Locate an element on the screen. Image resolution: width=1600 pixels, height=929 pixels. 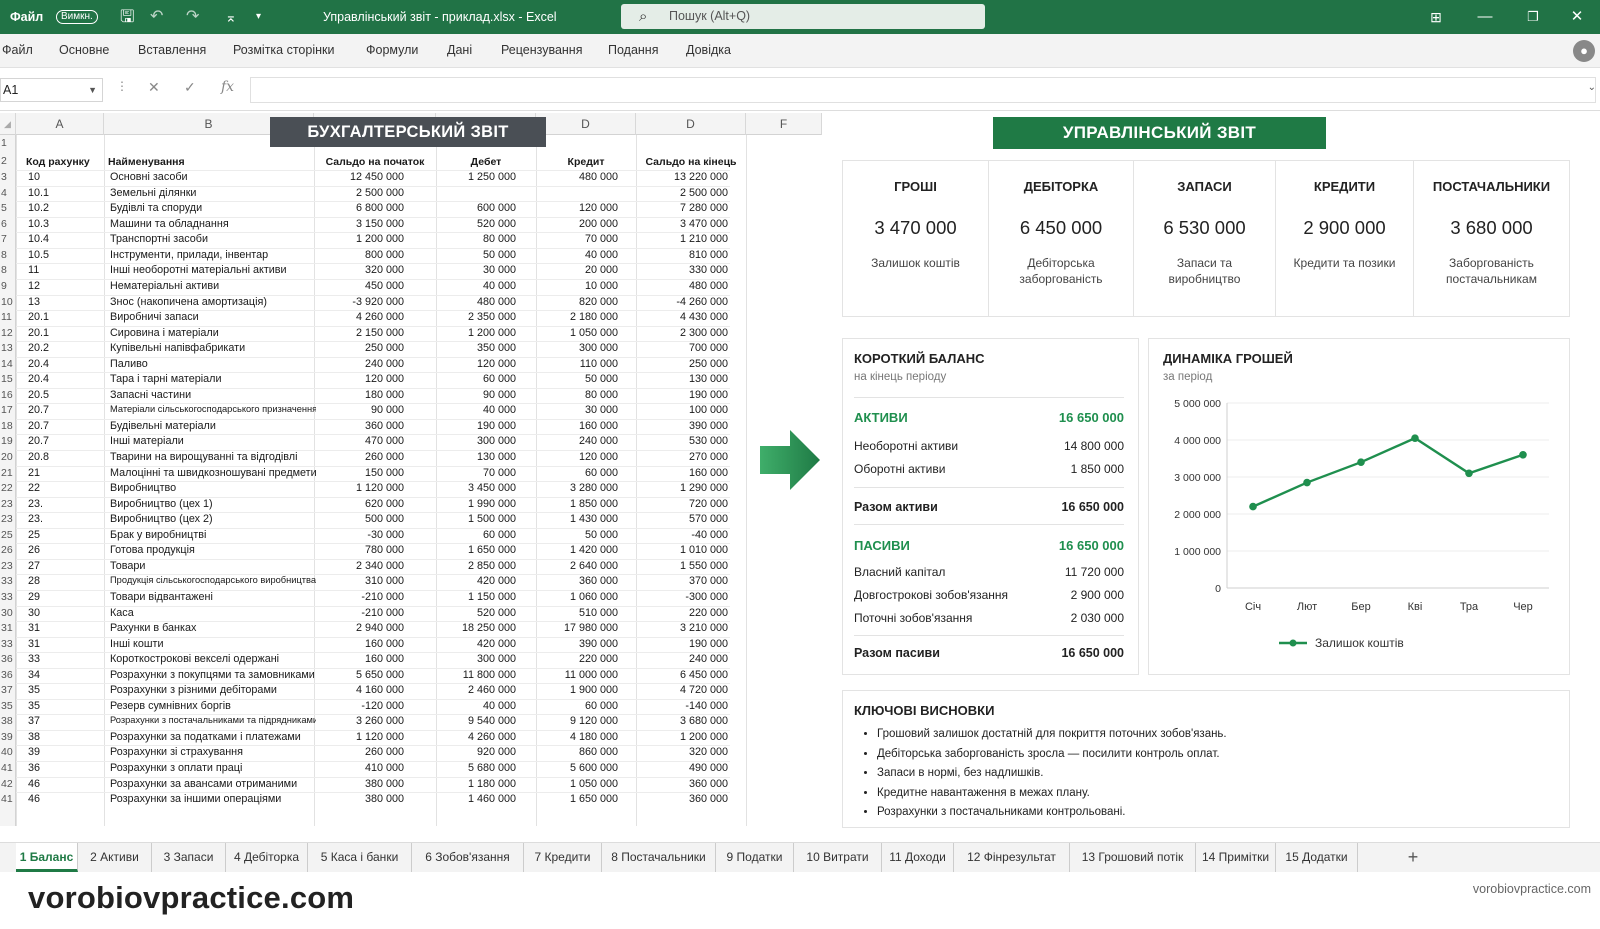
sheet-tab: 13 Грошовий потік is located at coordinates (1133, 857).